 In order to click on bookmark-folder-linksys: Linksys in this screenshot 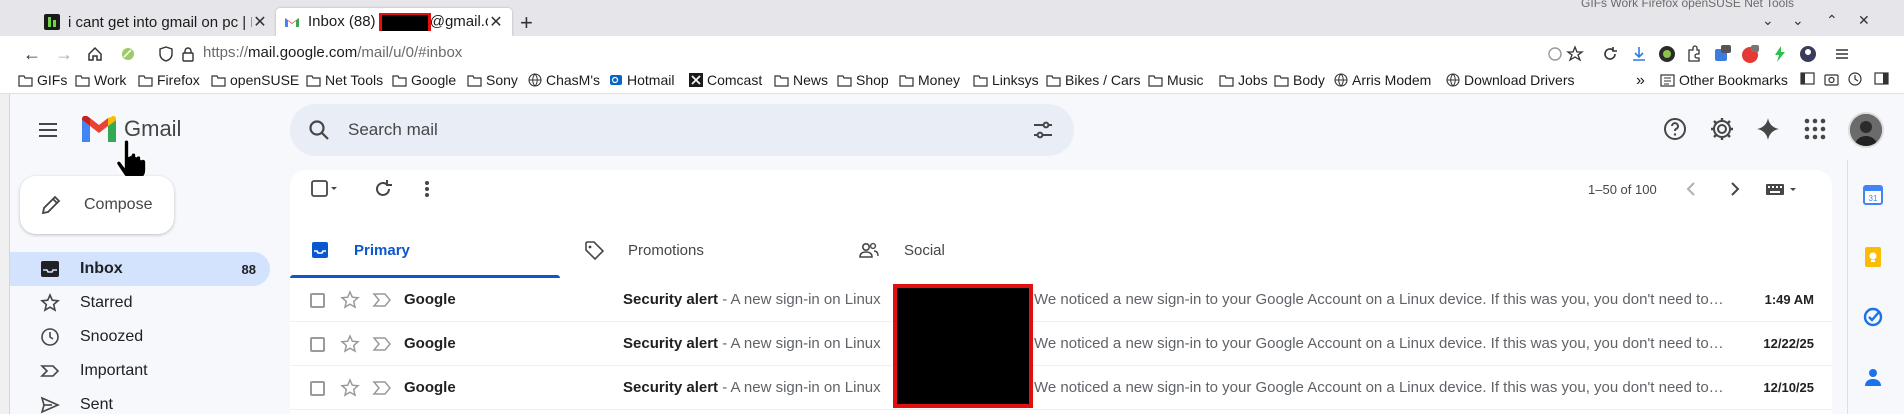, I will do `click(1006, 80)`.